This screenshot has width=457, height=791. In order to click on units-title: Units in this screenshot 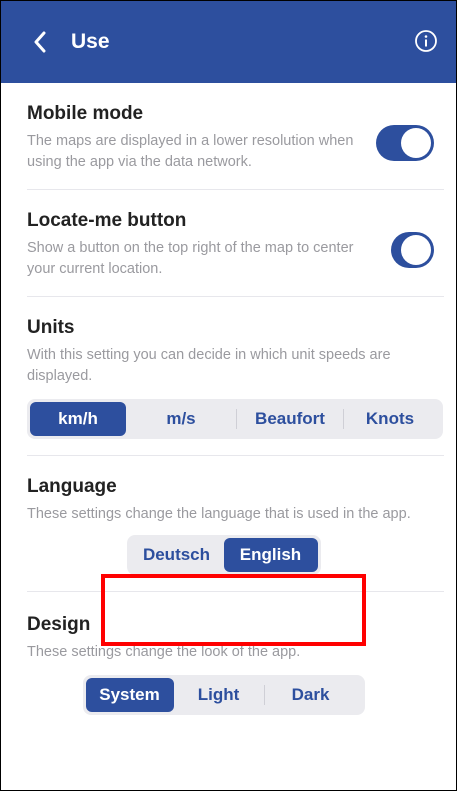, I will do `click(51, 327)`.